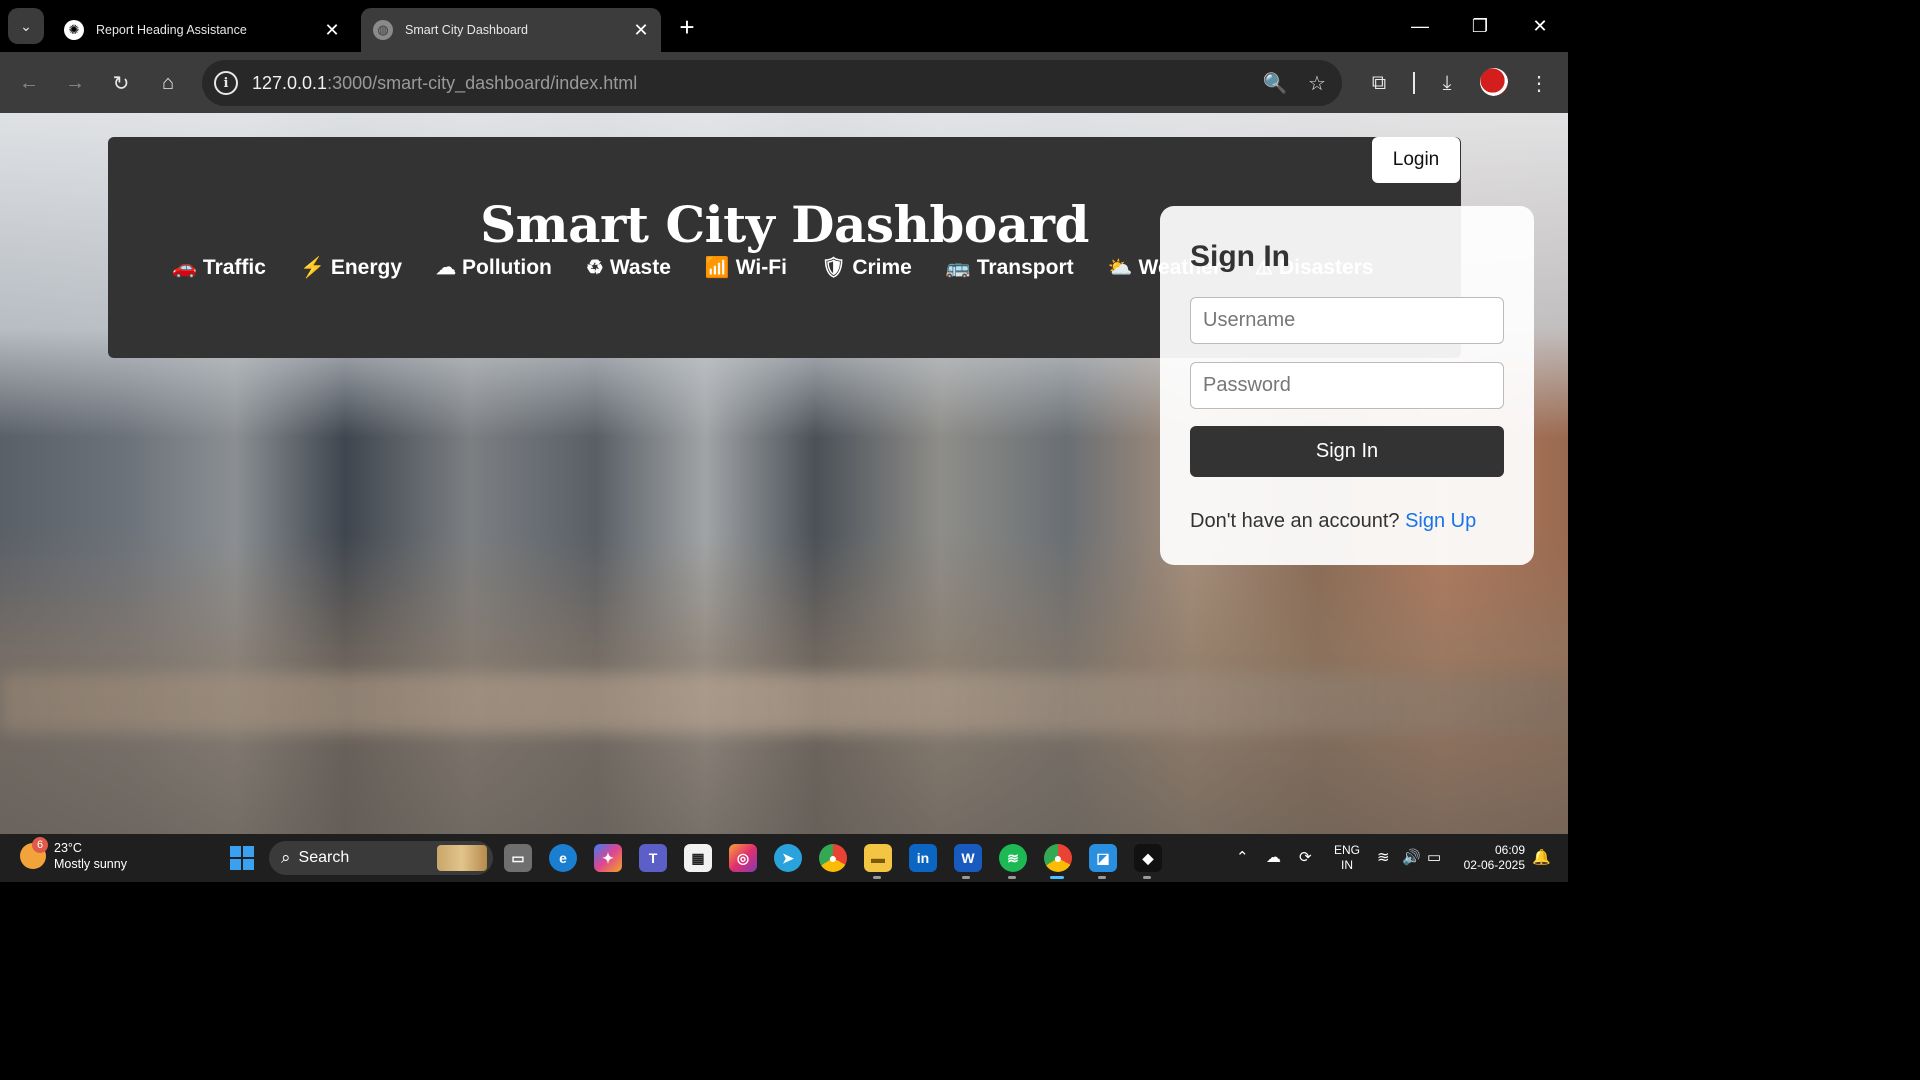 The height and width of the screenshot is (1080, 1920). I want to click on chevron-up-icon: ⌃, so click(1242, 857).